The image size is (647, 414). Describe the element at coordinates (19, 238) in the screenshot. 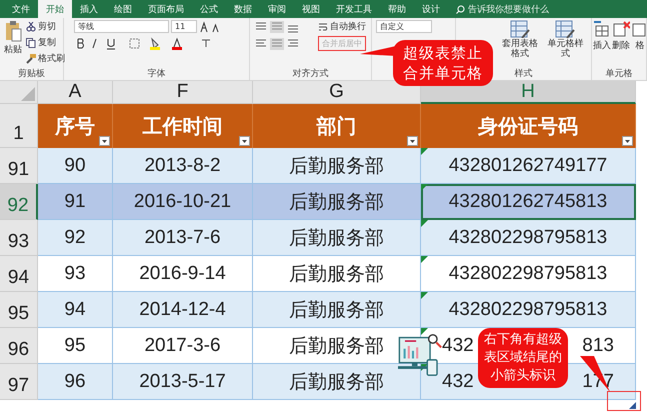

I see `row-header: 93` at that location.